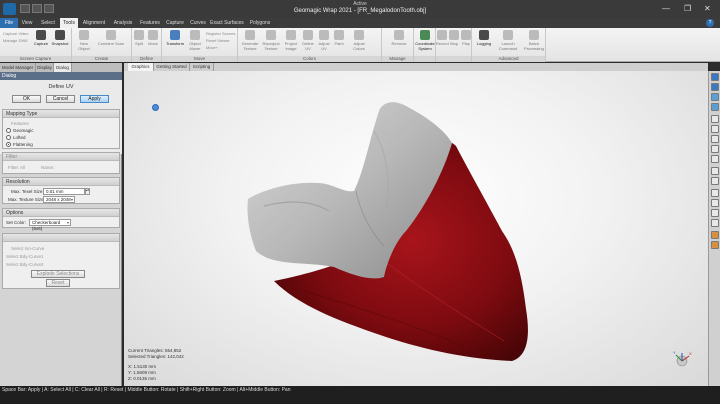  What do you see at coordinates (707, 9) in the screenshot?
I see `close-button: ✕` at bounding box center [707, 9].